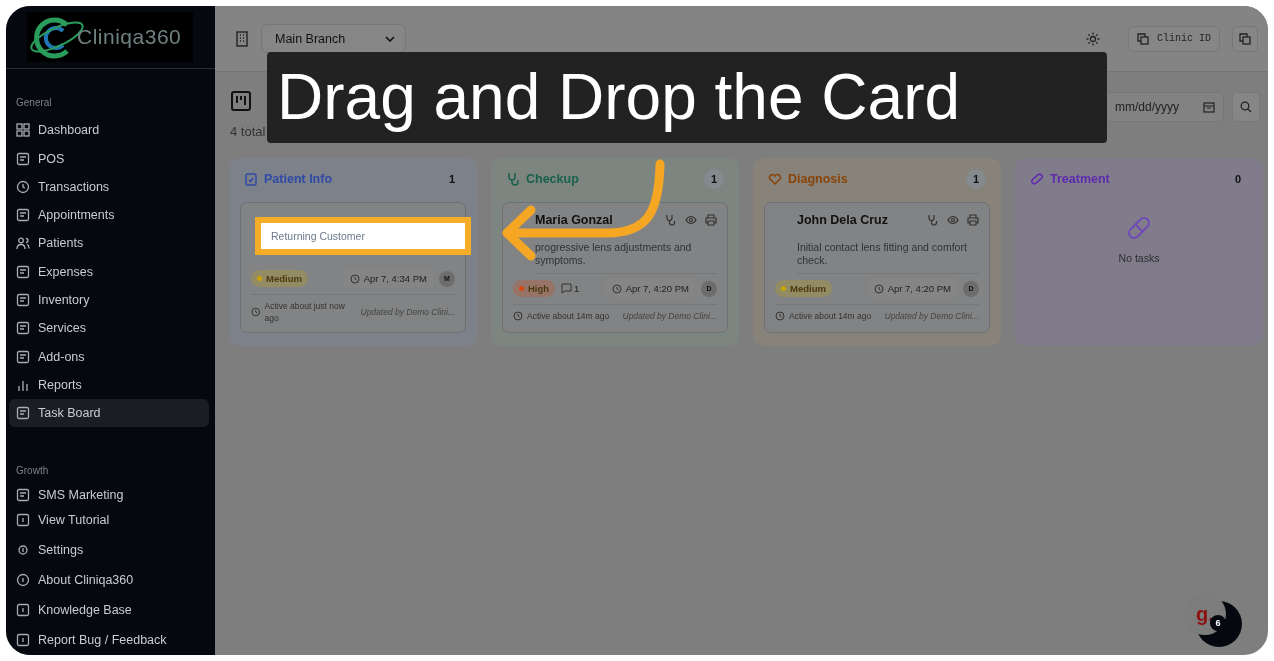 This screenshot has width=1274, height=661. I want to click on comment-count: 1, so click(570, 288).